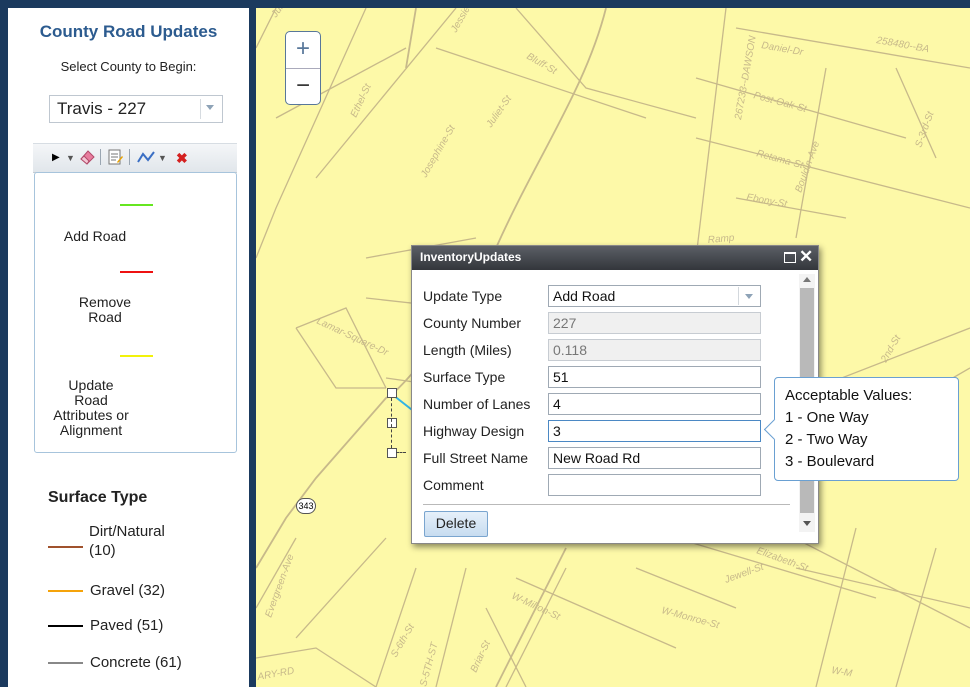 Image resolution: width=970 pixels, height=687 pixels. Describe the element at coordinates (127, 541) in the screenshot. I see `legend-label-dirt: Dirt/Natural (10)` at that location.